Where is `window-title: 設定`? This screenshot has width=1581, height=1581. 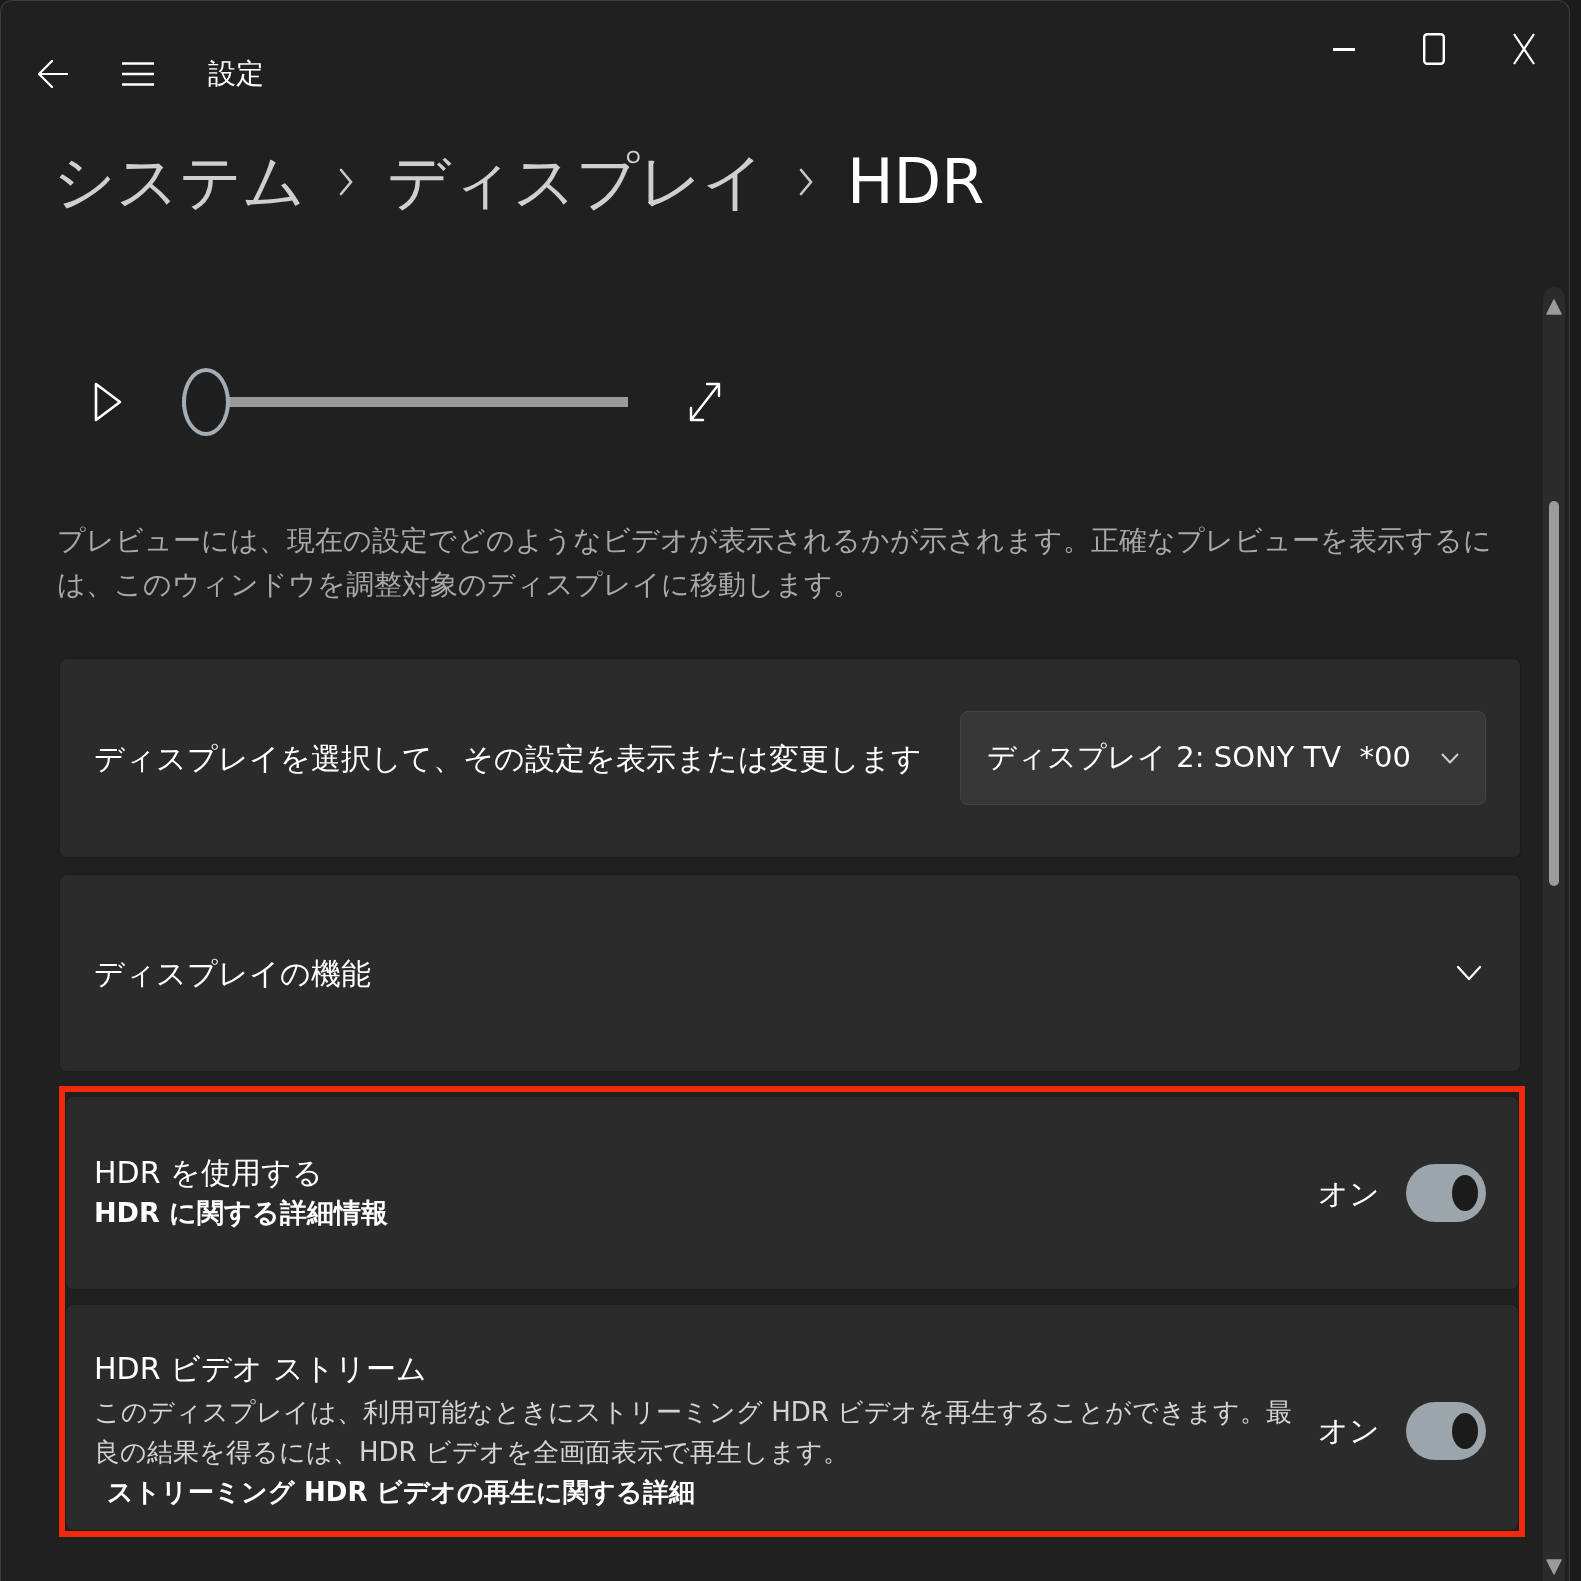 window-title: 設定 is located at coordinates (236, 74).